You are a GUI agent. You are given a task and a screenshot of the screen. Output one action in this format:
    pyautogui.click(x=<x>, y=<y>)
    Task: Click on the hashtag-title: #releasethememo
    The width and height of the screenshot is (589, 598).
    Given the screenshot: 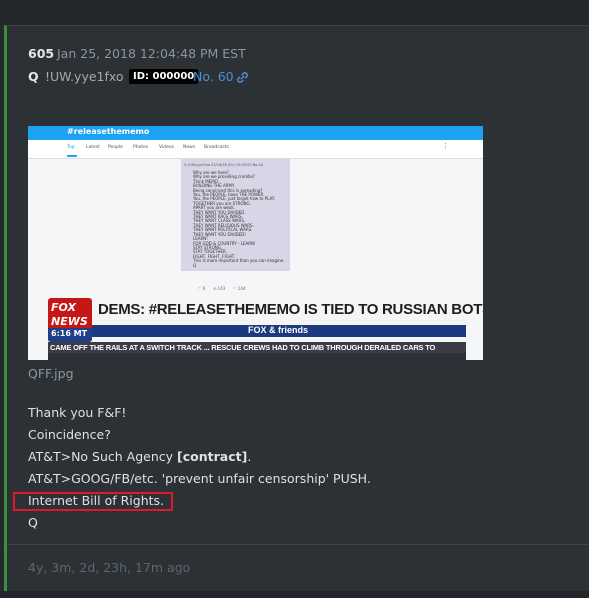 What is the action you would take?
    pyautogui.click(x=108, y=131)
    